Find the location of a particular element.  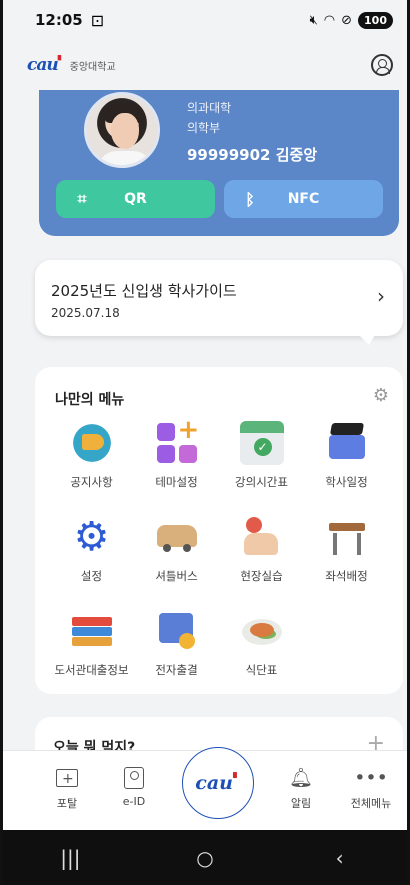

menu-item-label: 학사일정 is located at coordinates (346, 482).